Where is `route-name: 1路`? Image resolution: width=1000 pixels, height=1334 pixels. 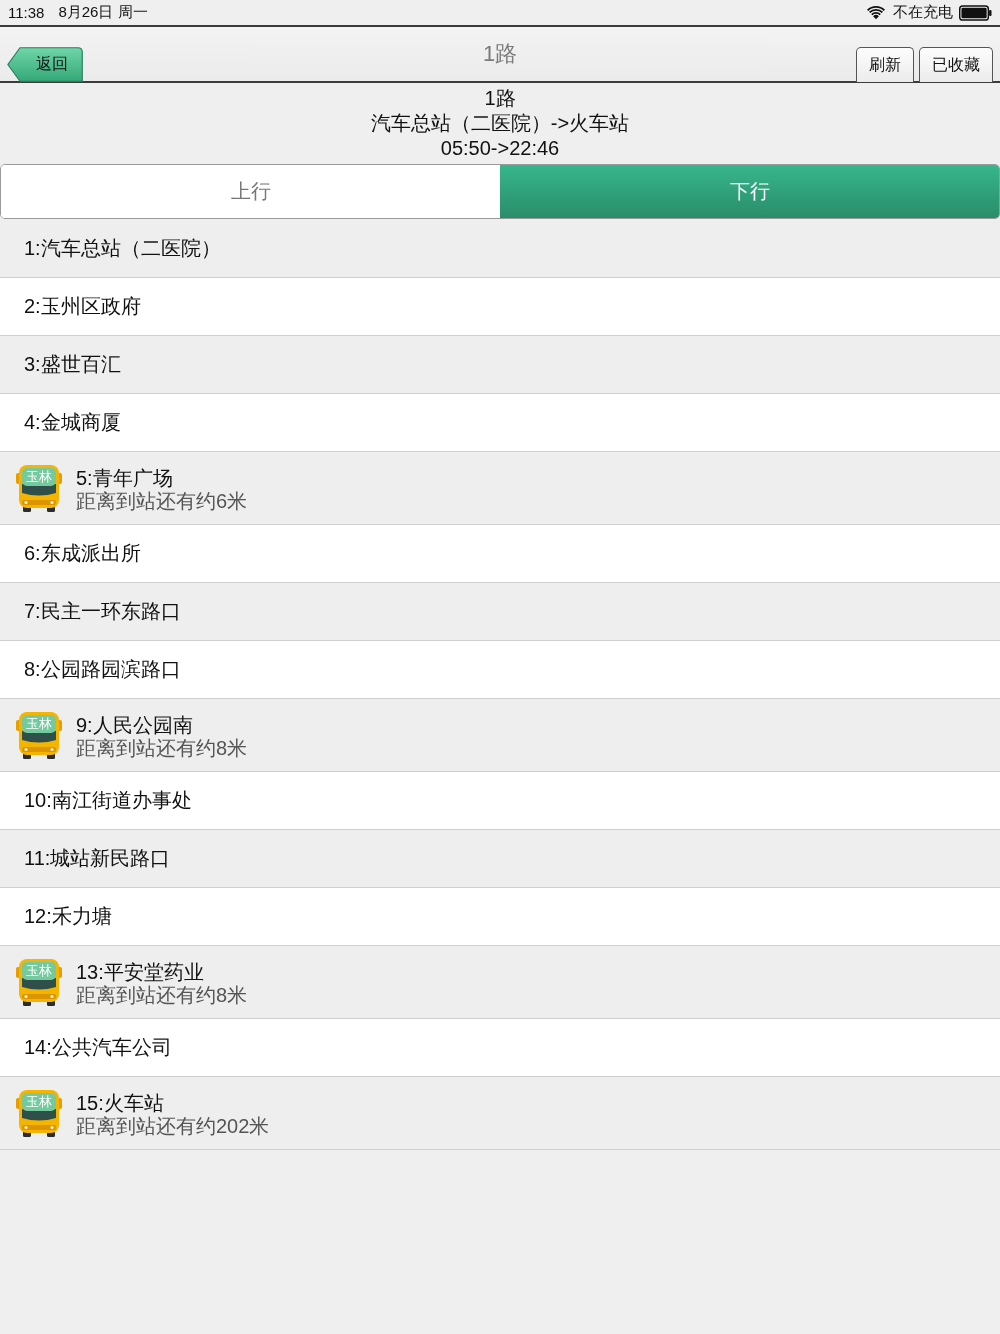
route-name: 1路 is located at coordinates (500, 98).